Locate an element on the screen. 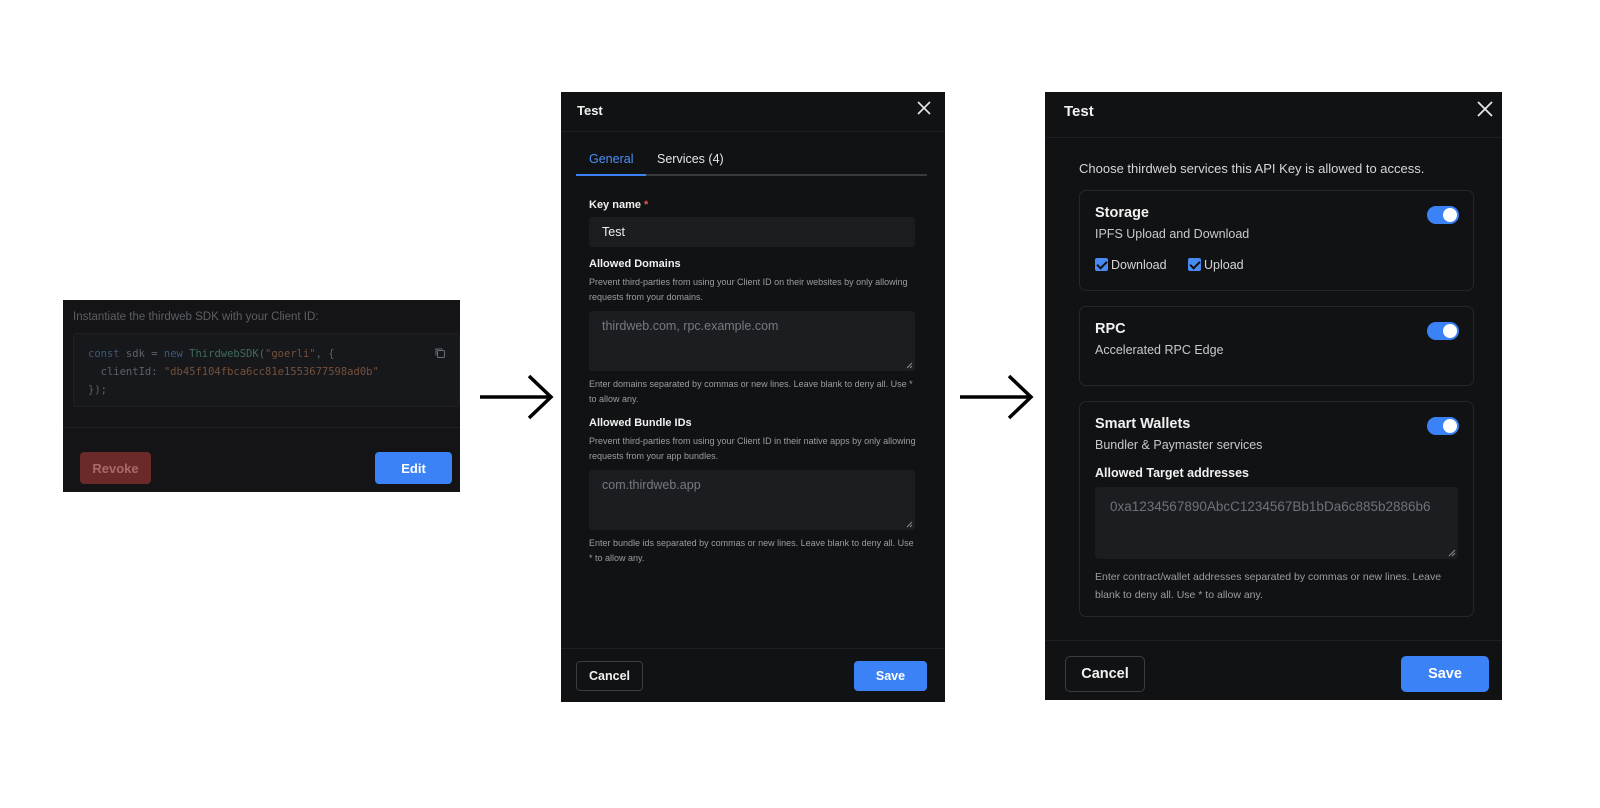  code-class-name: ThirdwebSDK is located at coordinates (220, 354).